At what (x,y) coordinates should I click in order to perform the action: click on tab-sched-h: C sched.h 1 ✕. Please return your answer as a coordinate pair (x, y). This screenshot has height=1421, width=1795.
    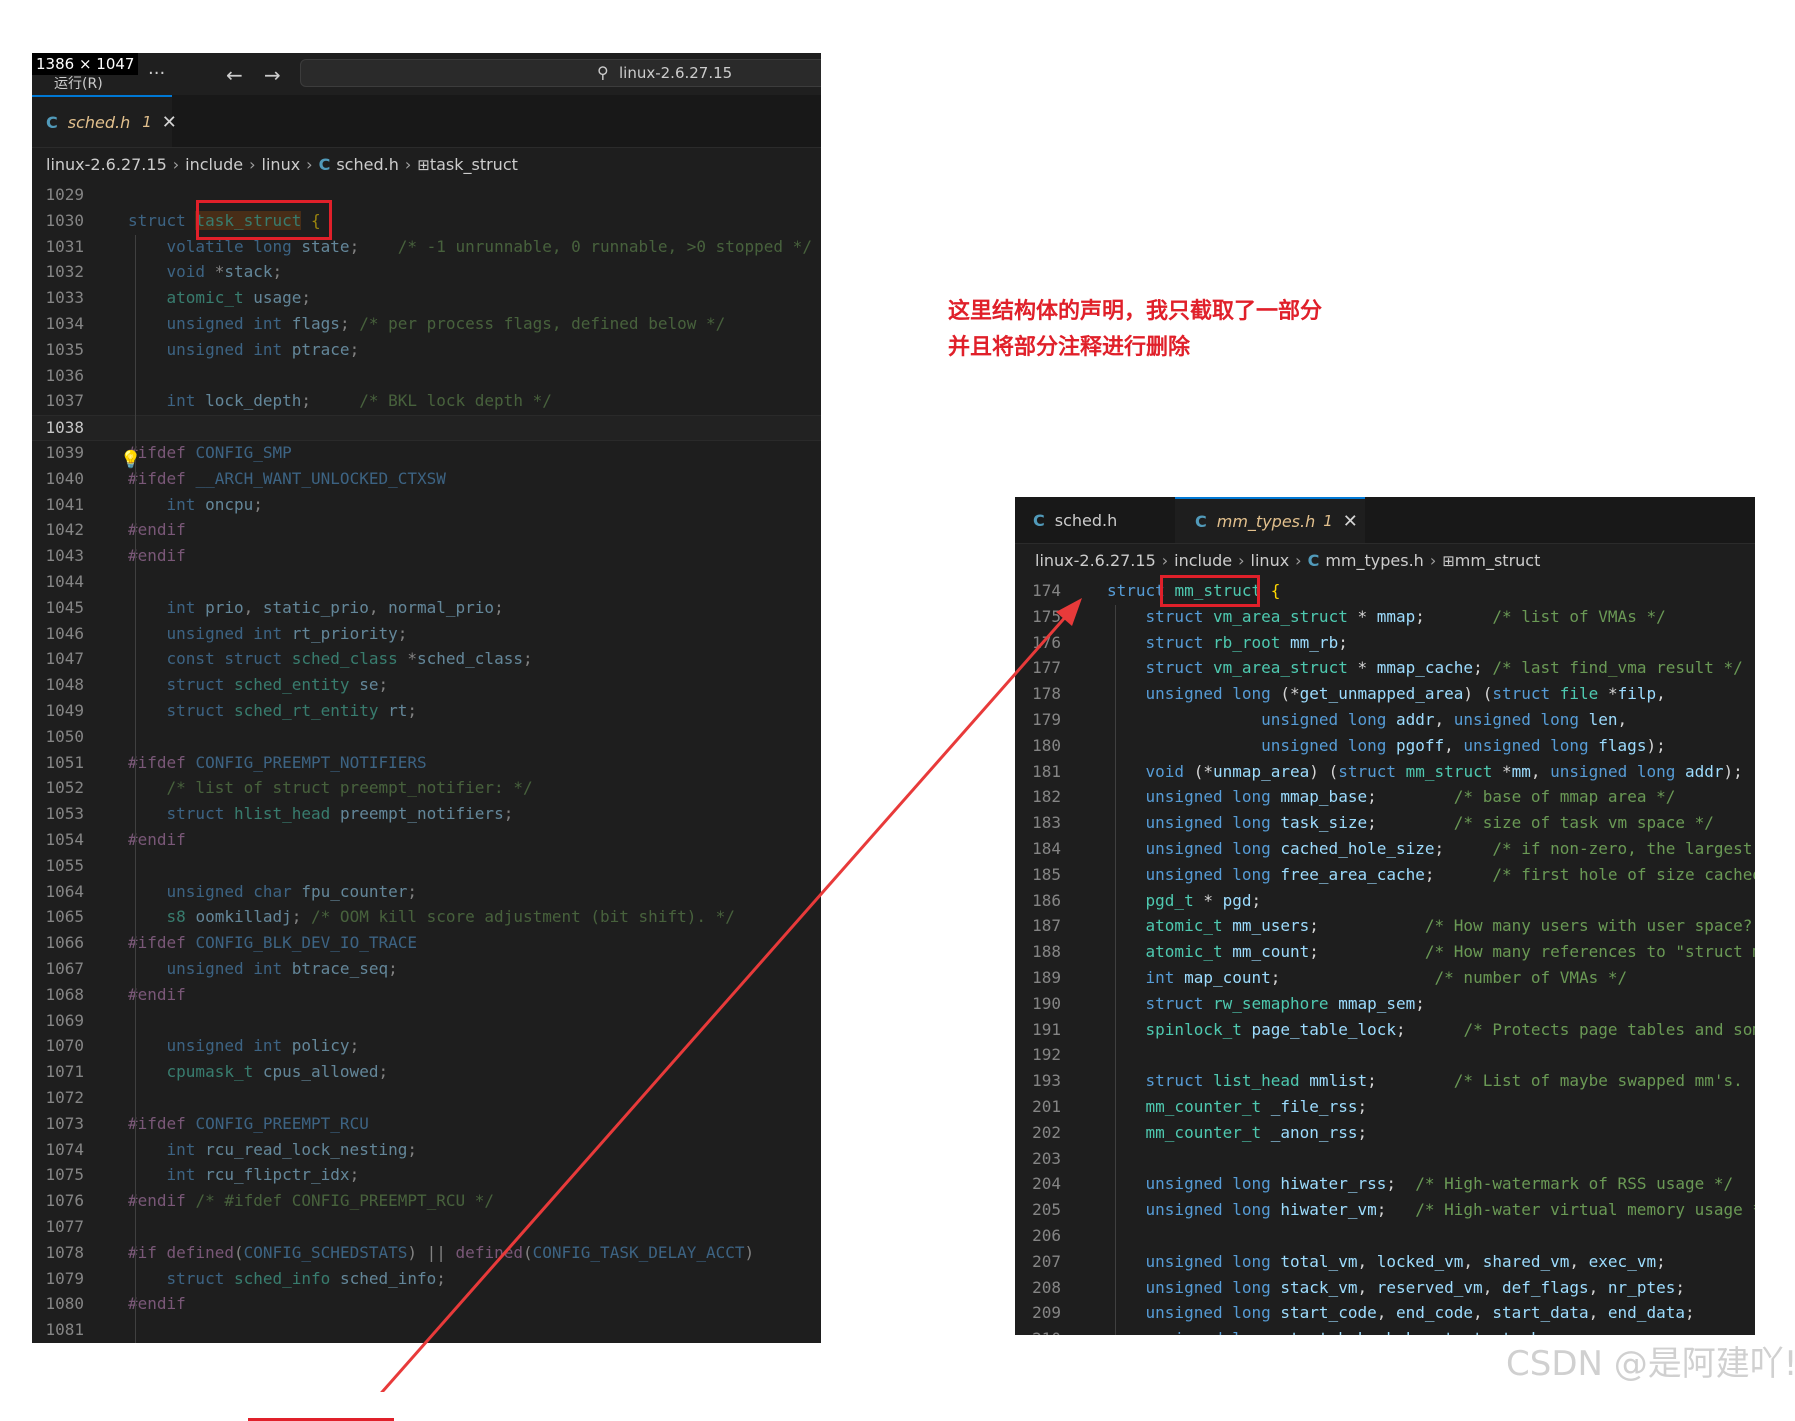
    Looking at the image, I should click on (104, 121).